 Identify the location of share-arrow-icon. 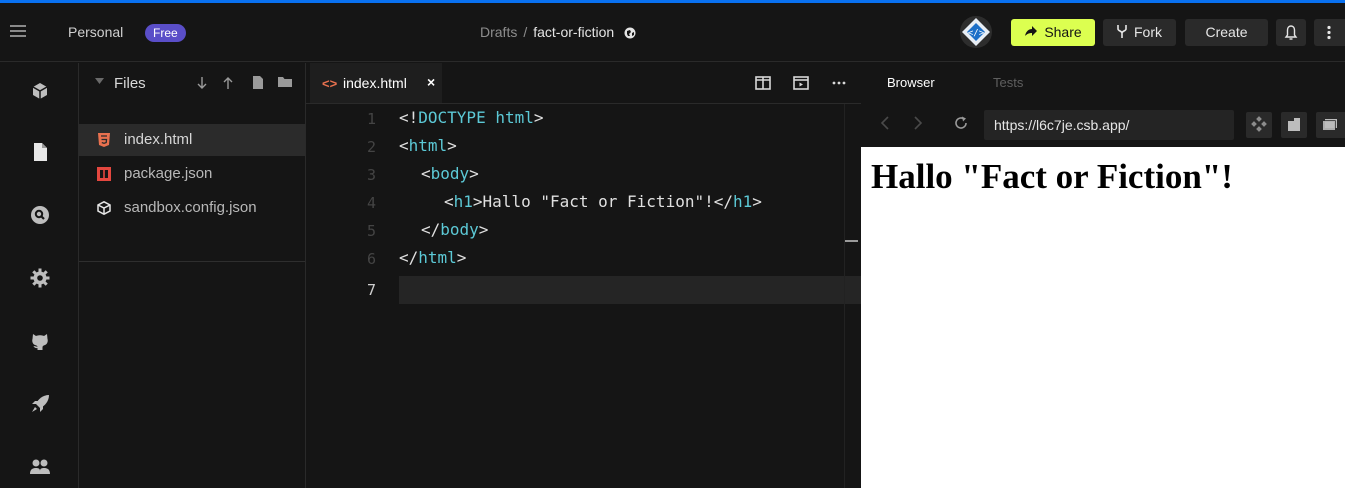
(1031, 31).